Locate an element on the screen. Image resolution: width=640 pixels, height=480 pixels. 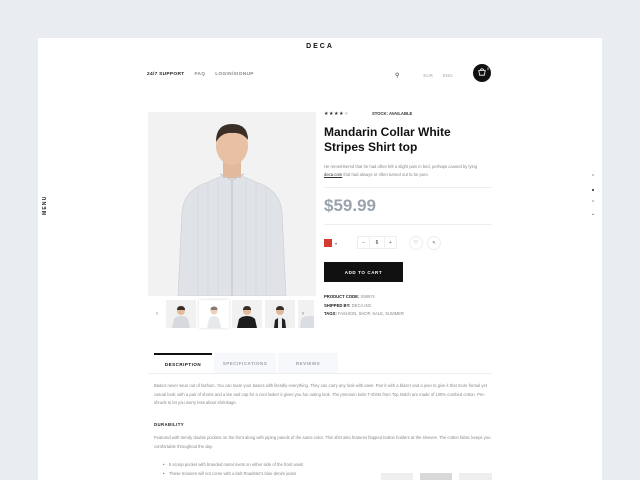
search-icon: ⚲ is located at coordinates (397, 75).